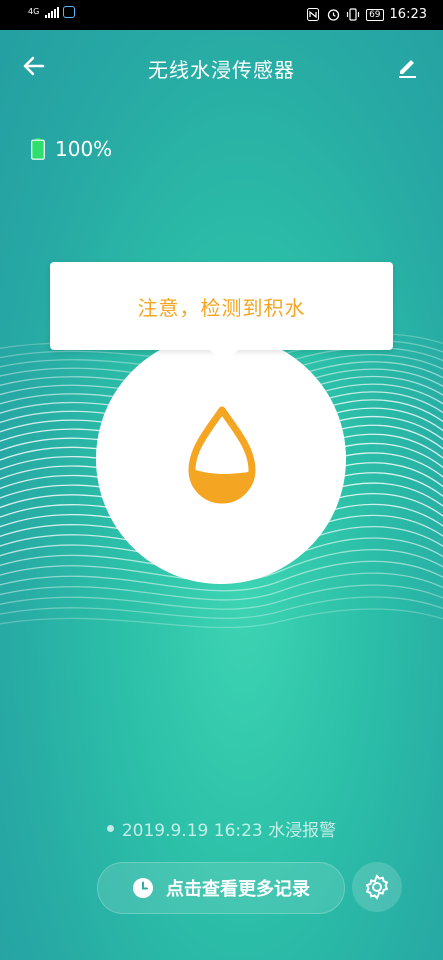 The image size is (443, 960). Describe the element at coordinates (375, 14) in the screenshot. I see `battery-icon: 69` at that location.